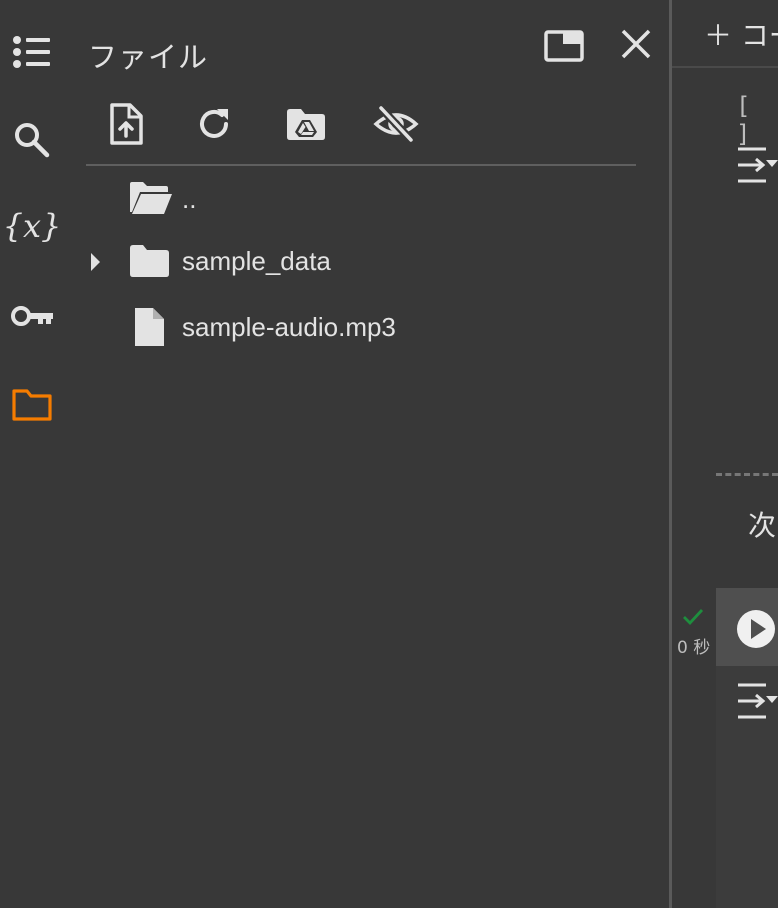 This screenshot has height=908, width=778. I want to click on upload-button, so click(126, 124).